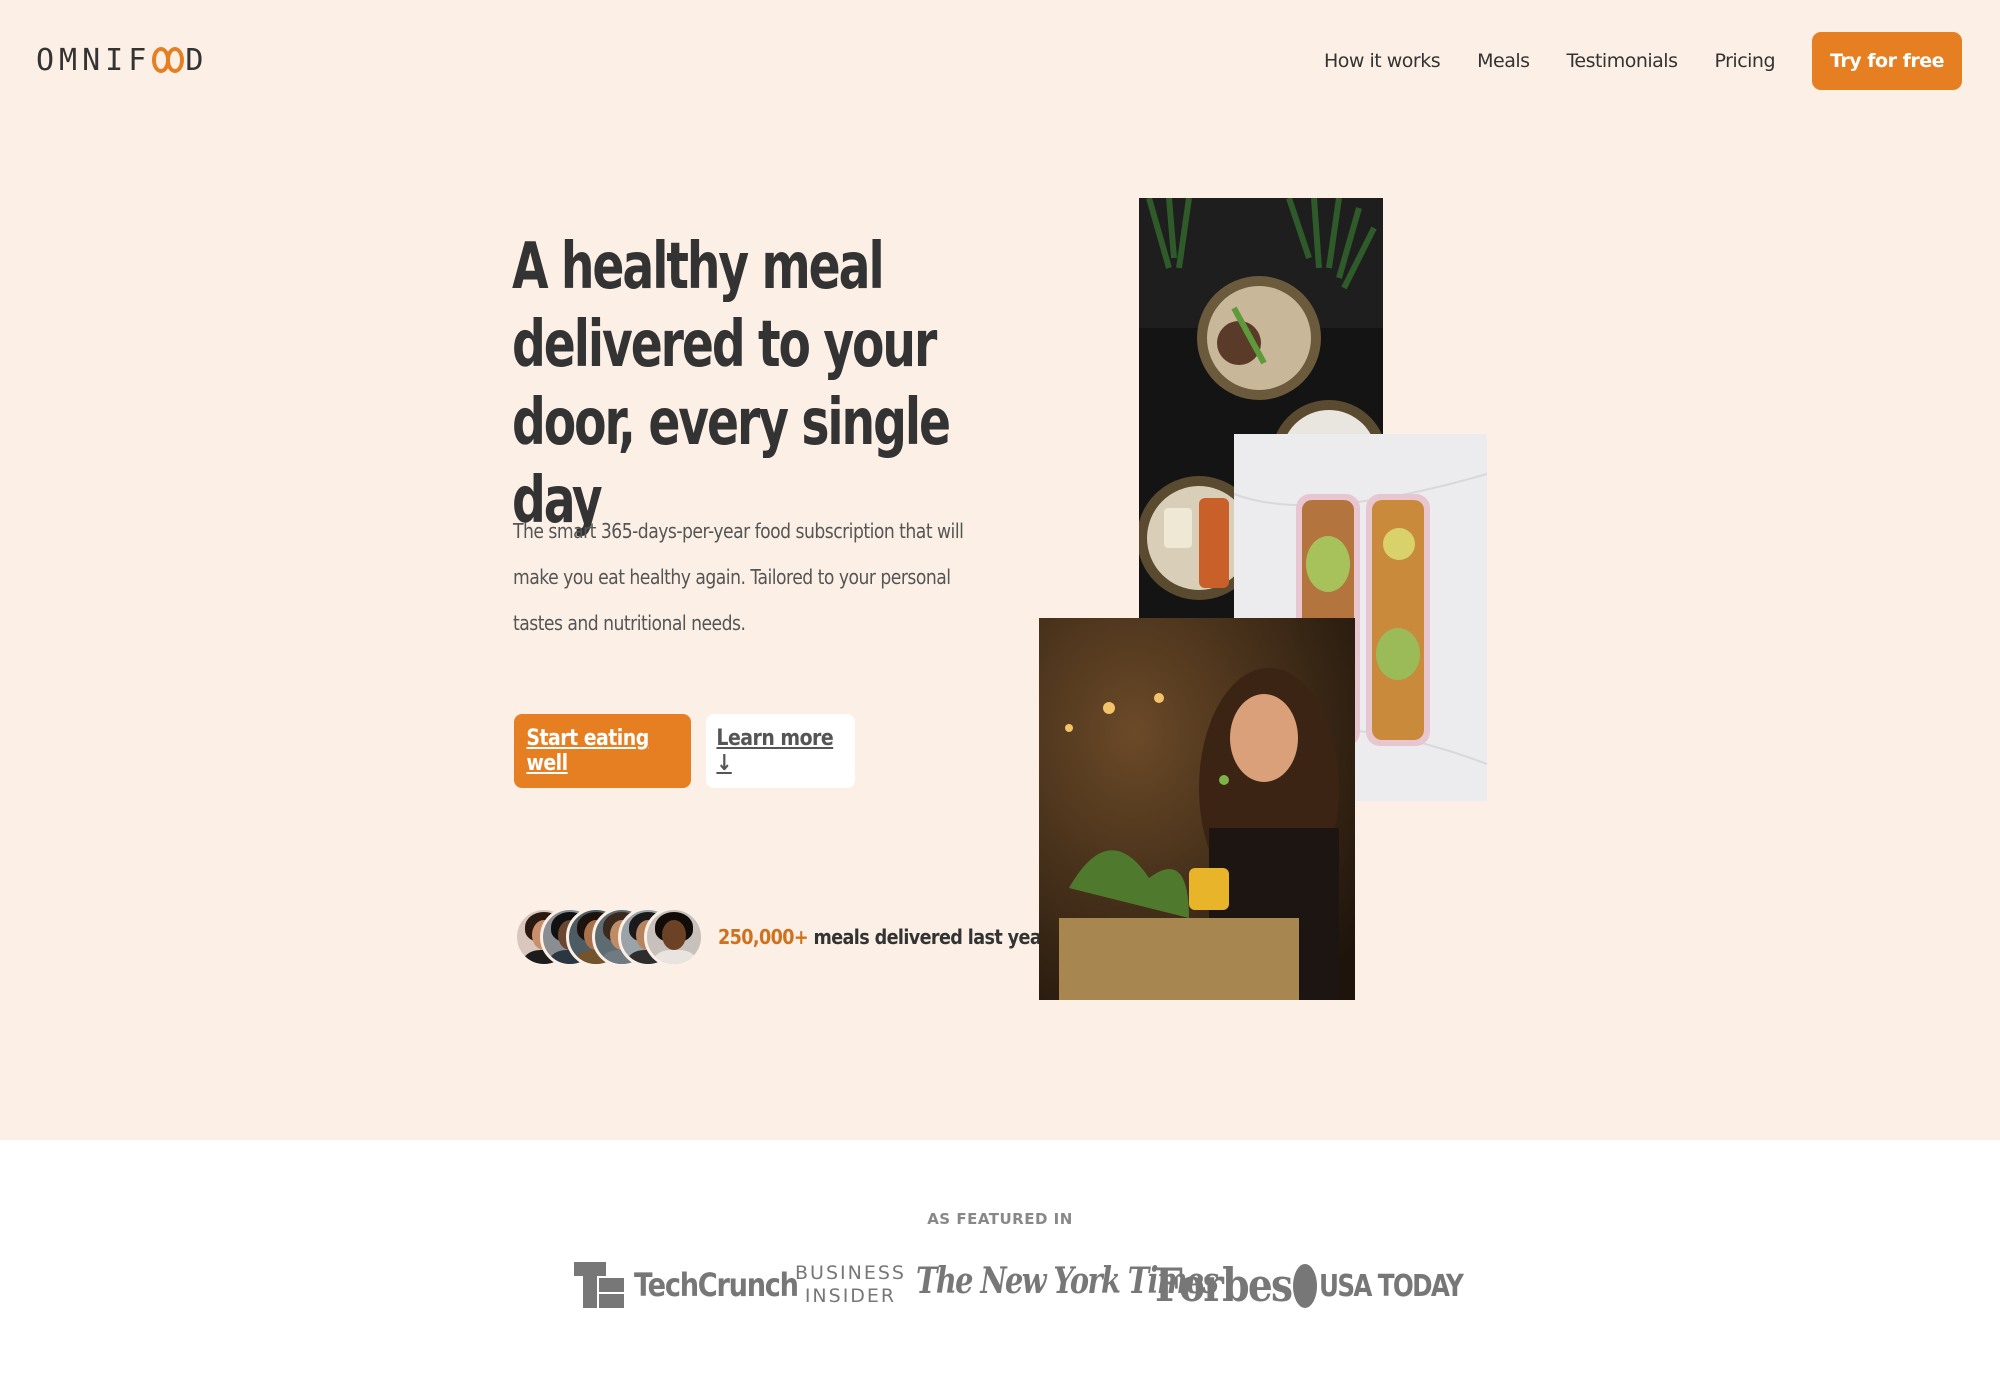 Image resolution: width=2000 pixels, height=1390 pixels. What do you see at coordinates (1305, 1286) in the screenshot?
I see `usatoday-dot-icon` at bounding box center [1305, 1286].